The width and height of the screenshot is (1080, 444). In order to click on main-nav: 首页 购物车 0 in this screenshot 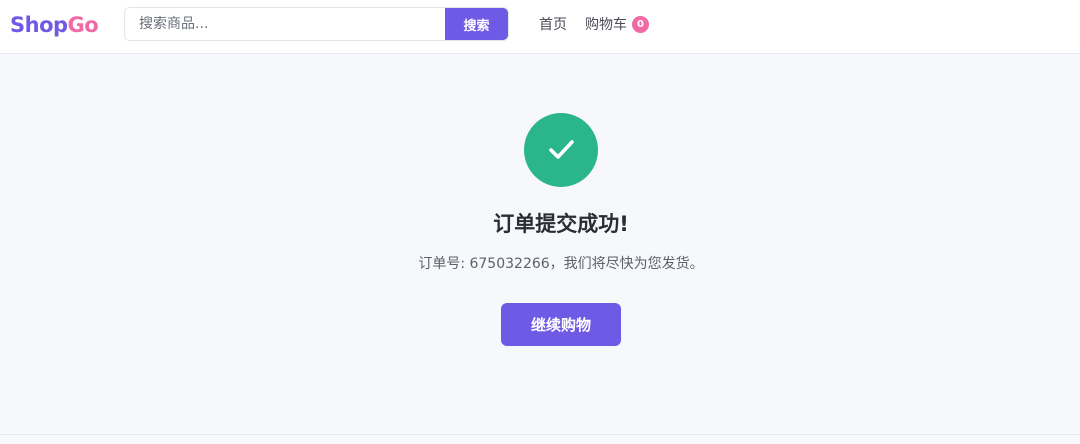, I will do `click(594, 24)`.